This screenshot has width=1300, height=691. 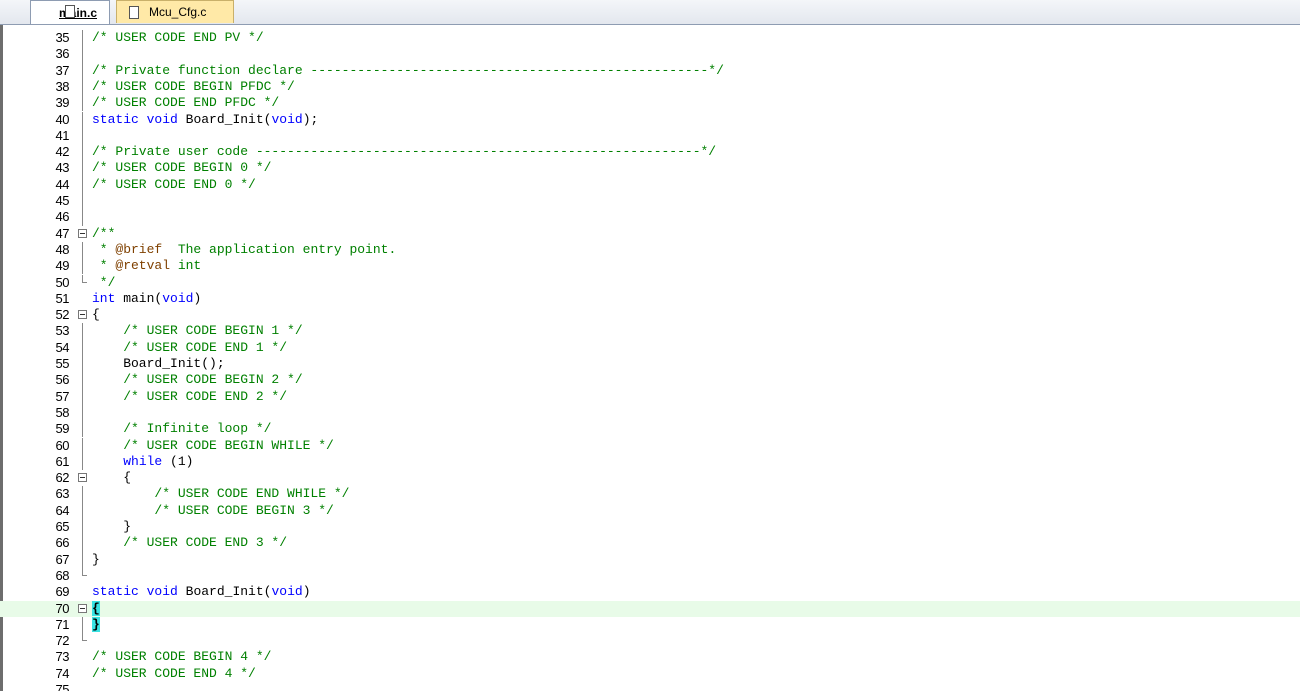 I want to click on line-number: 52, so click(x=62, y=315).